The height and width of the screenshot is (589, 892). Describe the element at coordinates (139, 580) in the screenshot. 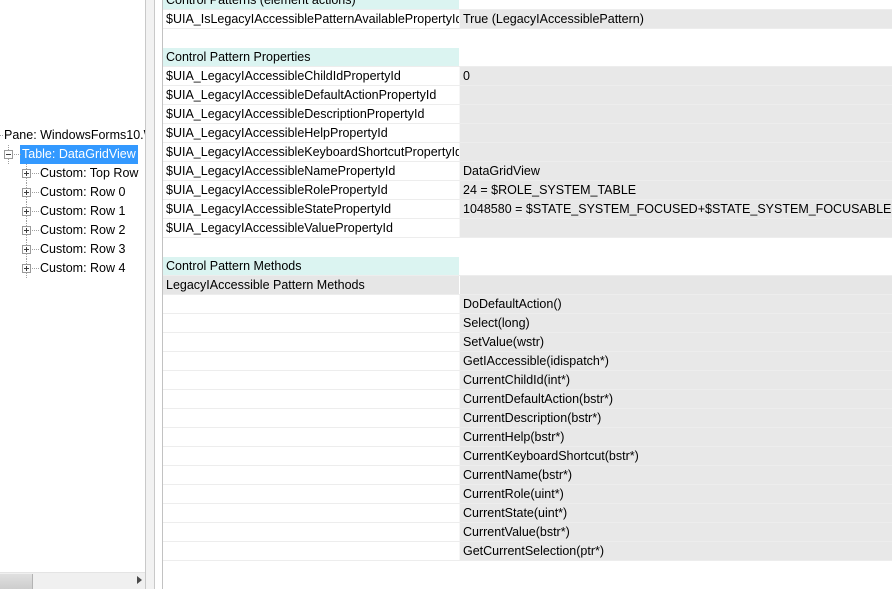

I see `scroll-right-arrow-icon` at that location.